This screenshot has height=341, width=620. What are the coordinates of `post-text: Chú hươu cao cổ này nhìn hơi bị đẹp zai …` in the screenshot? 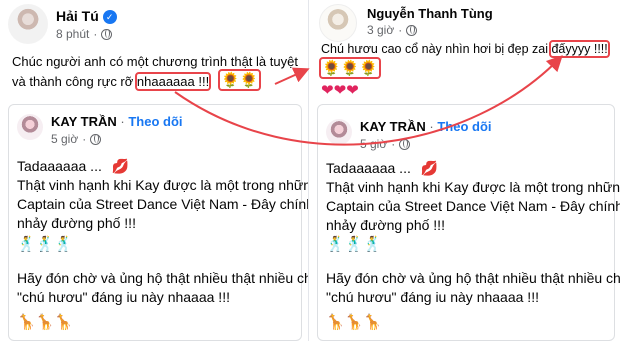 It's located at (465, 49).